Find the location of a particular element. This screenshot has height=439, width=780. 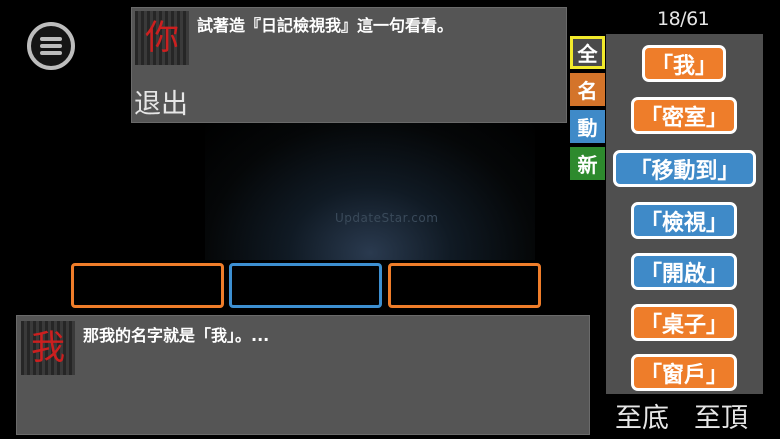

menu-button is located at coordinates (51, 46).